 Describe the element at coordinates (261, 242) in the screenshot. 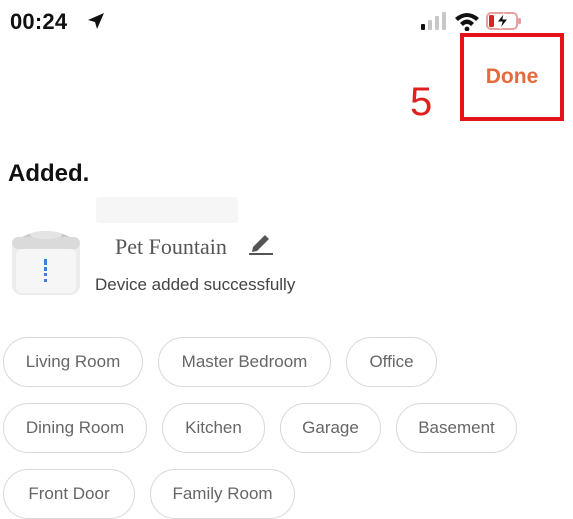

I see `pencil-edit-icon` at that location.